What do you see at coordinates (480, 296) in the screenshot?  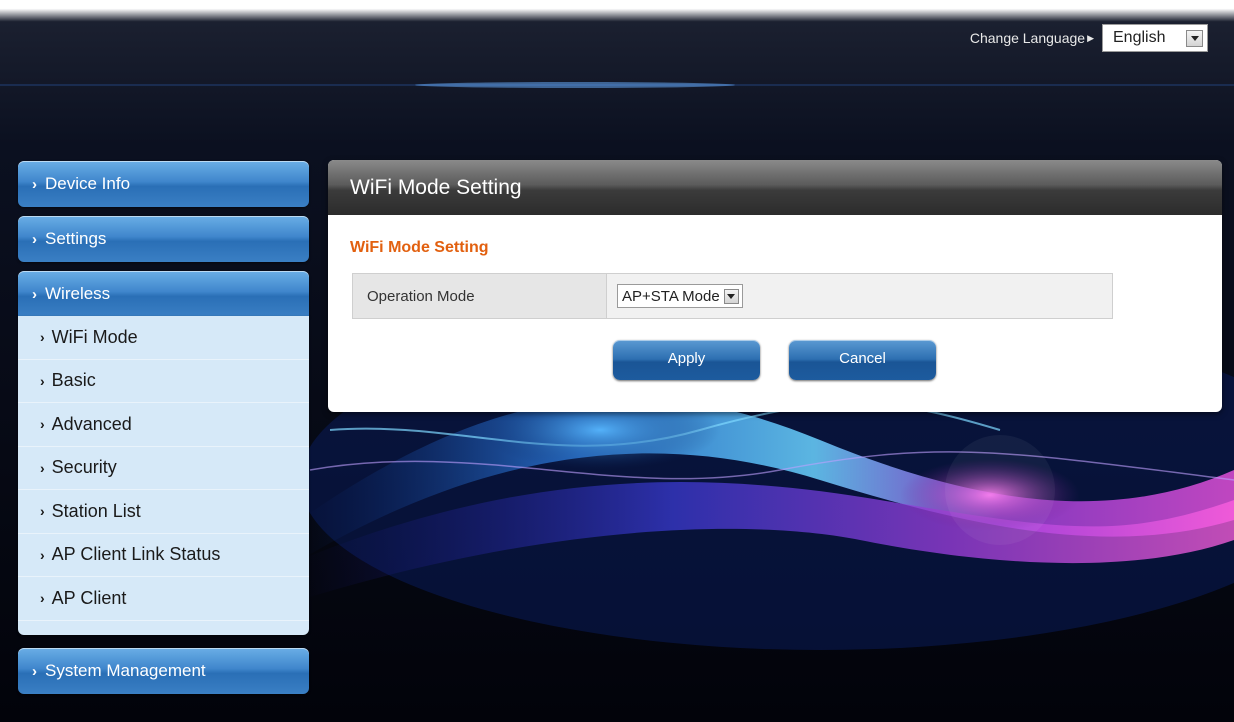 I see `operation-mode-label: Operation Mode` at bounding box center [480, 296].